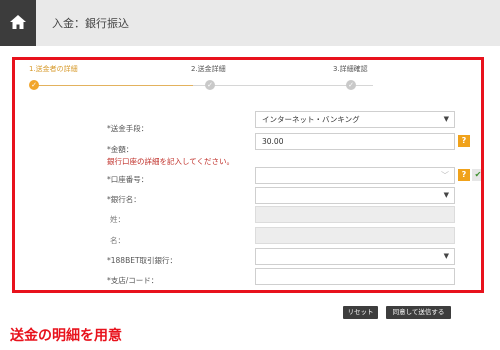 Image resolution: width=500 pixels, height=350 pixels. I want to click on method-value: インターネット・バンキング, so click(311, 119).